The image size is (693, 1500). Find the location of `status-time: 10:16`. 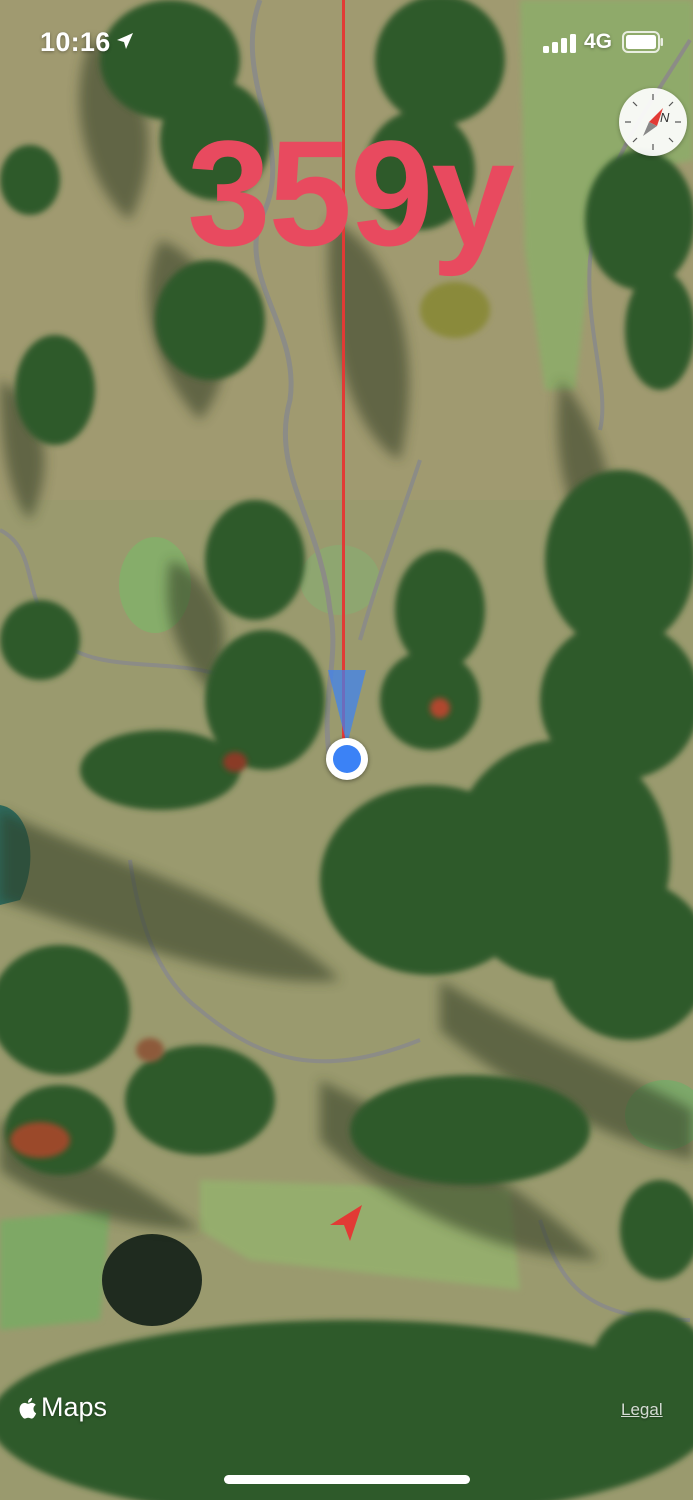

status-time: 10:16 is located at coordinates (75, 42).